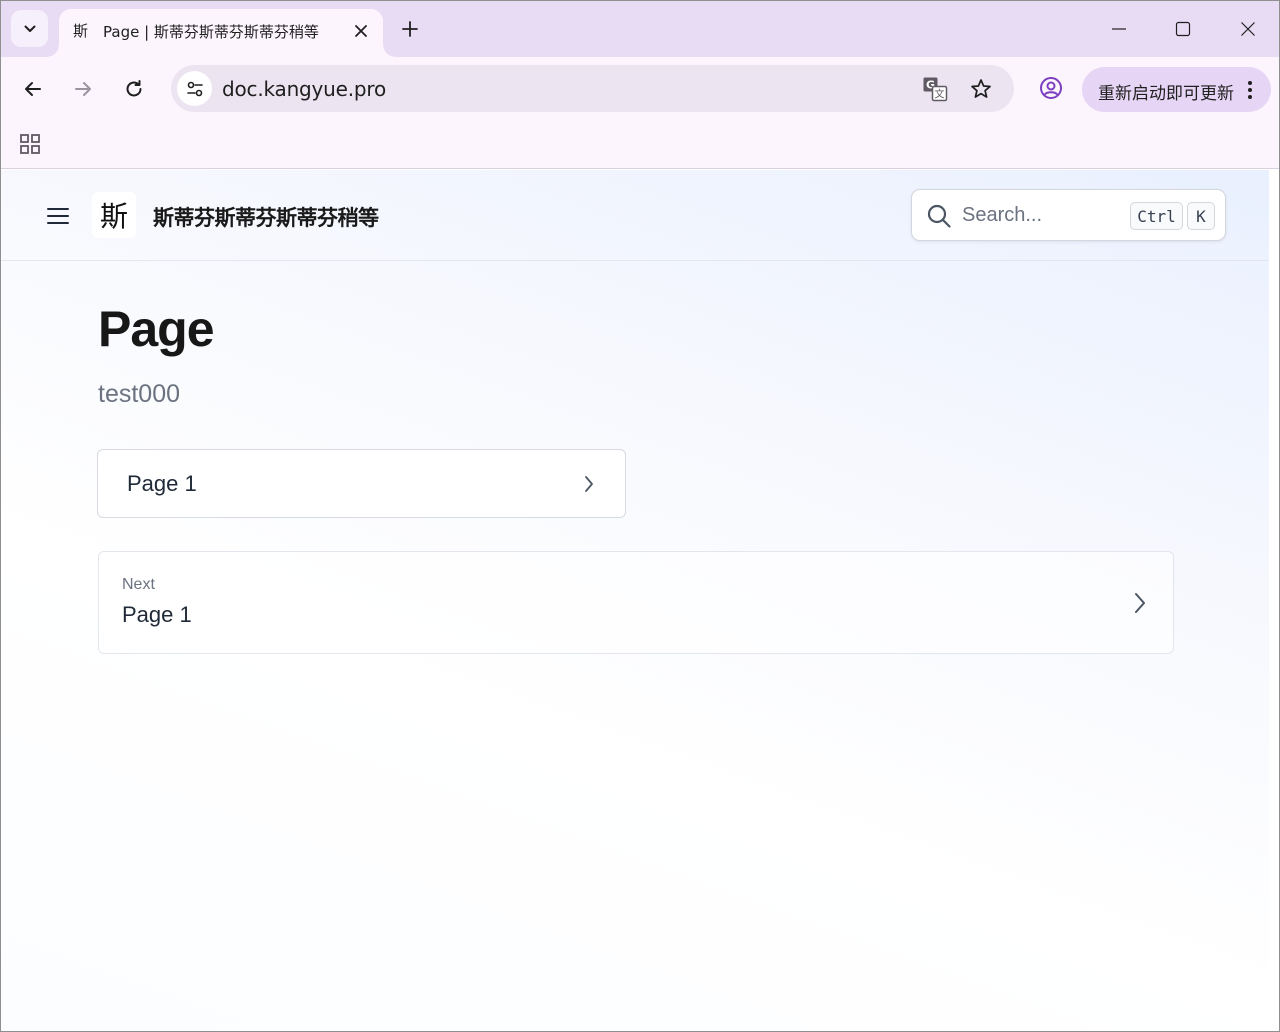  What do you see at coordinates (1068, 215) in the screenshot?
I see `search-button: Search... Ctrl K` at bounding box center [1068, 215].